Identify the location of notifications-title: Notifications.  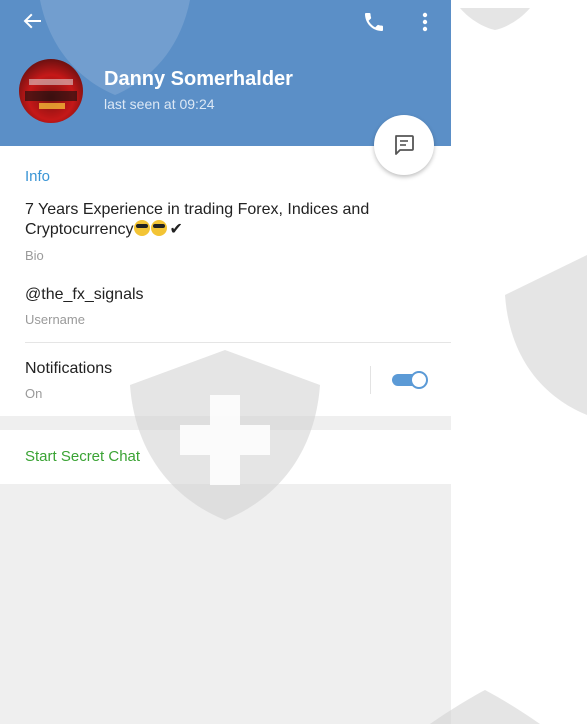
(68, 369).